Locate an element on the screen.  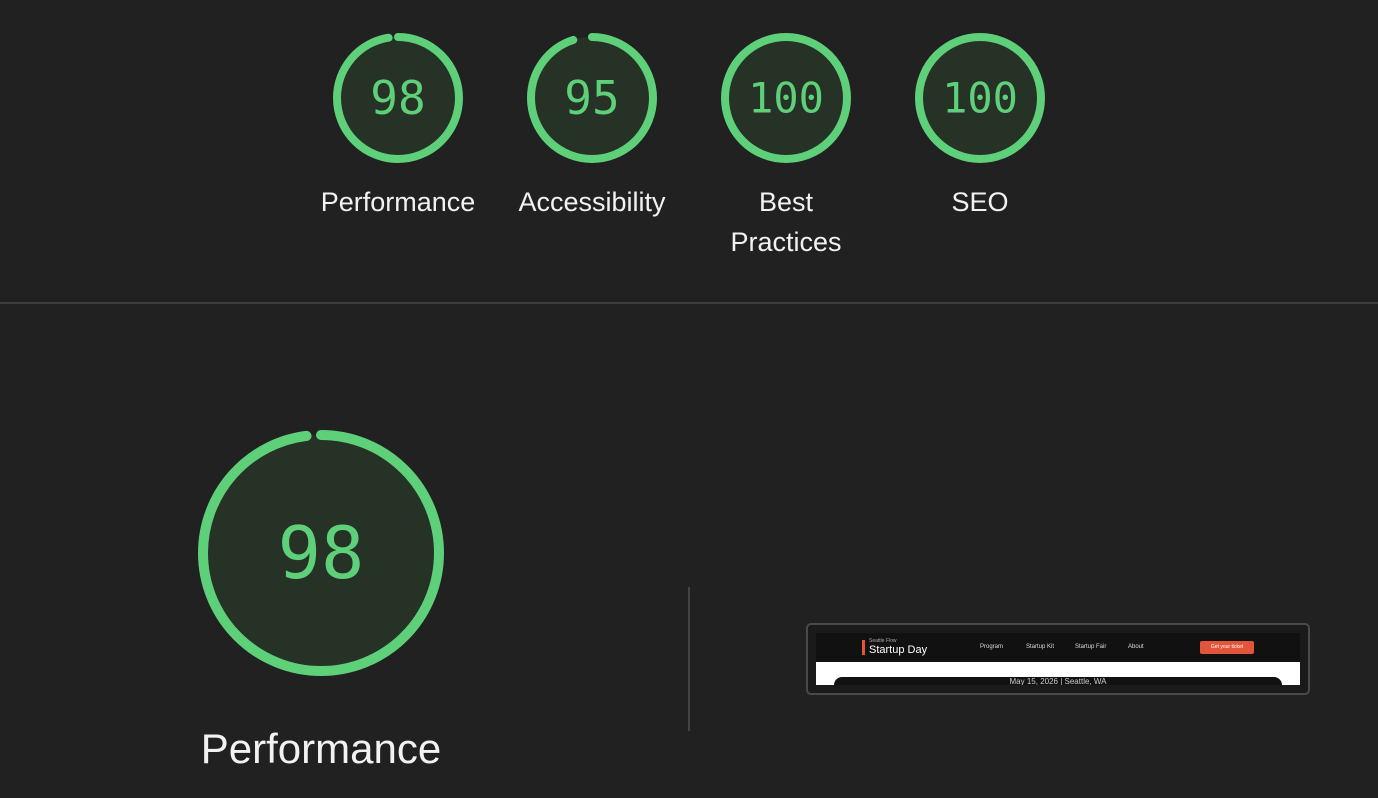
gauge-performance: 98 Performance is located at coordinates (398, 127).